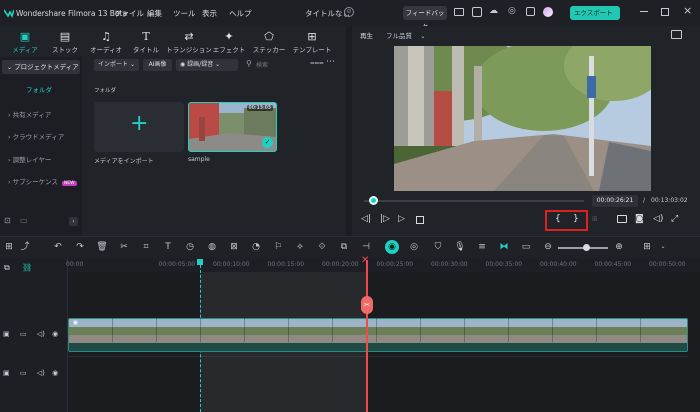  I want to click on search-input, so click(280, 65).